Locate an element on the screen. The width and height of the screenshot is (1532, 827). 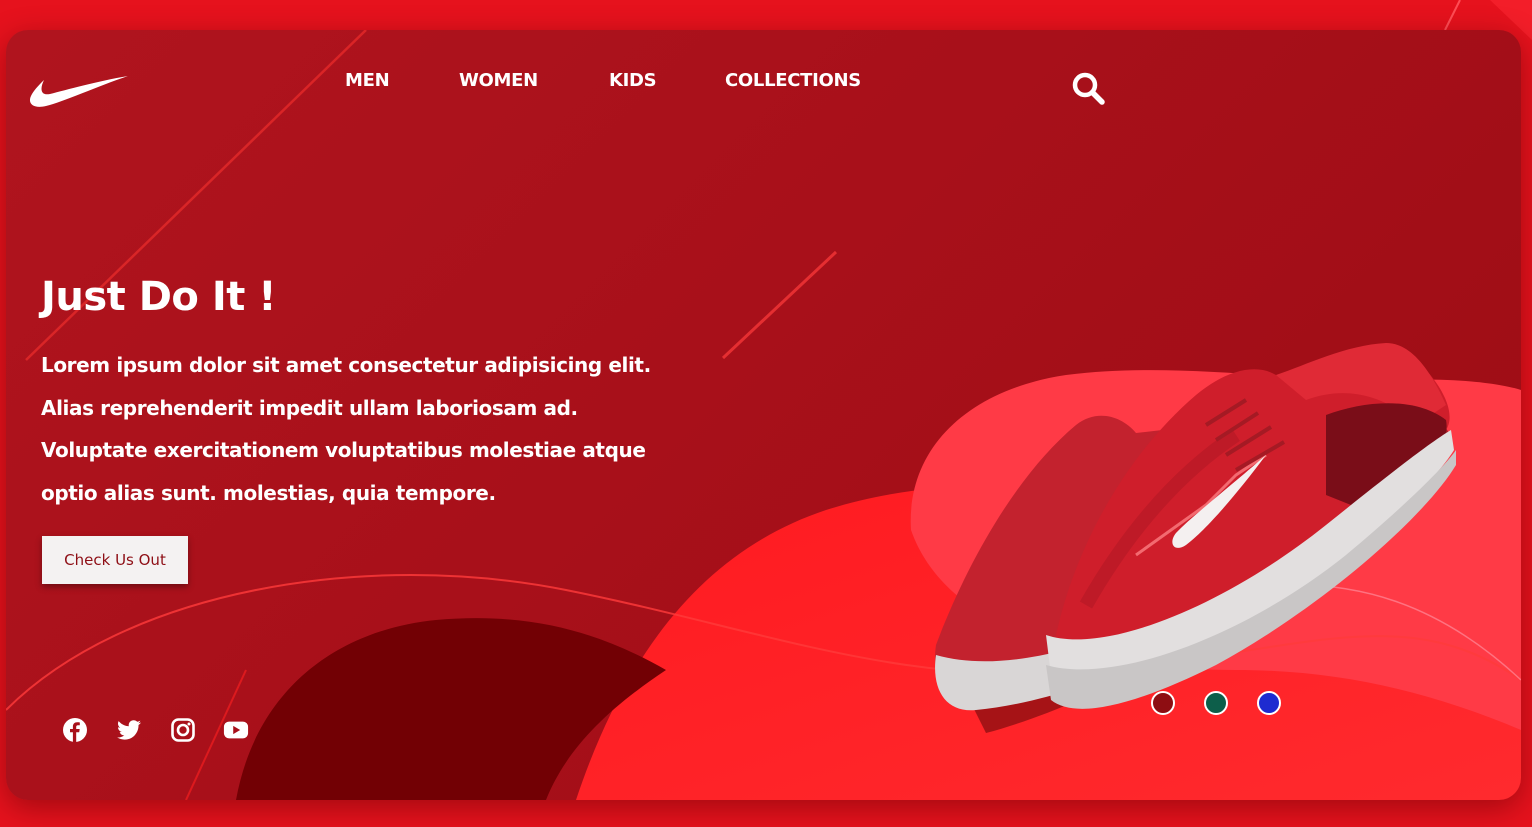
color-swatch-green is located at coordinates (1216, 703).